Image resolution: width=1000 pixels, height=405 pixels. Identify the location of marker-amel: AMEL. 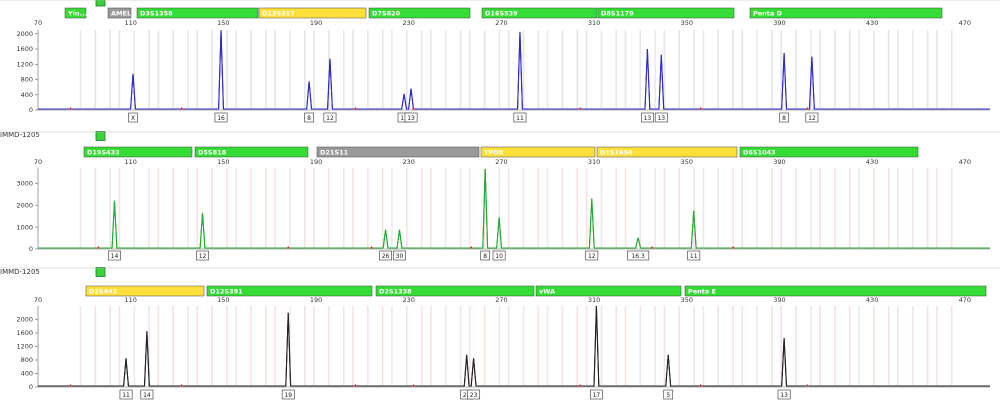
(119, 13).